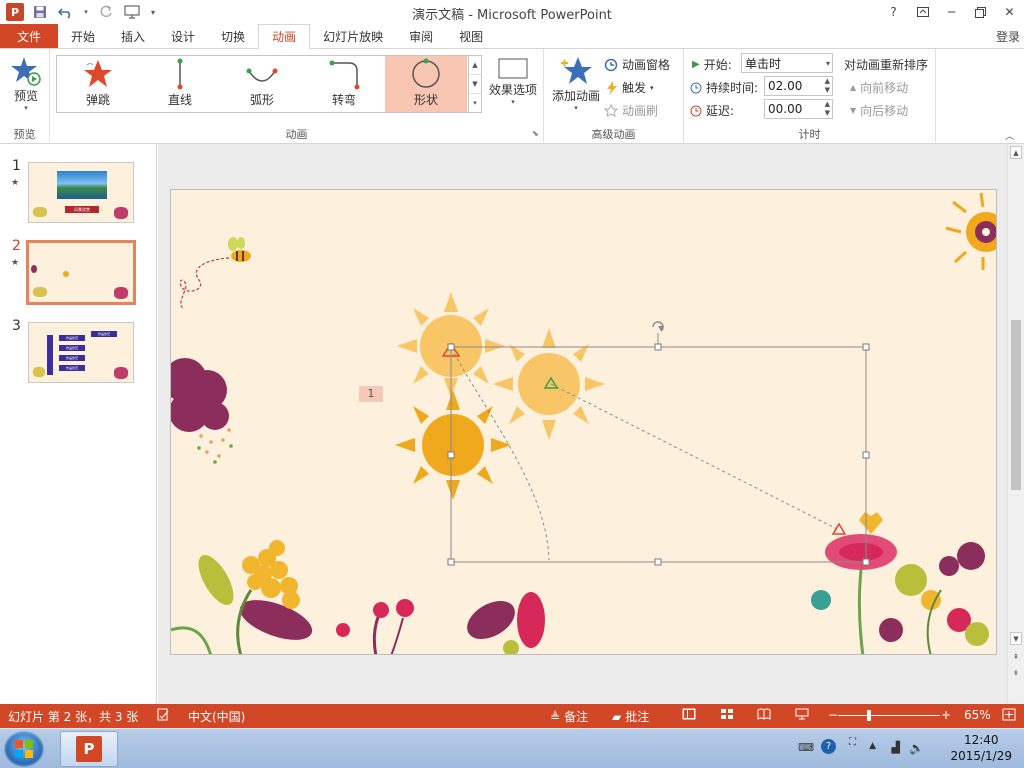  I want to click on tab-slideshow: 幻灯片放映, so click(353, 36).